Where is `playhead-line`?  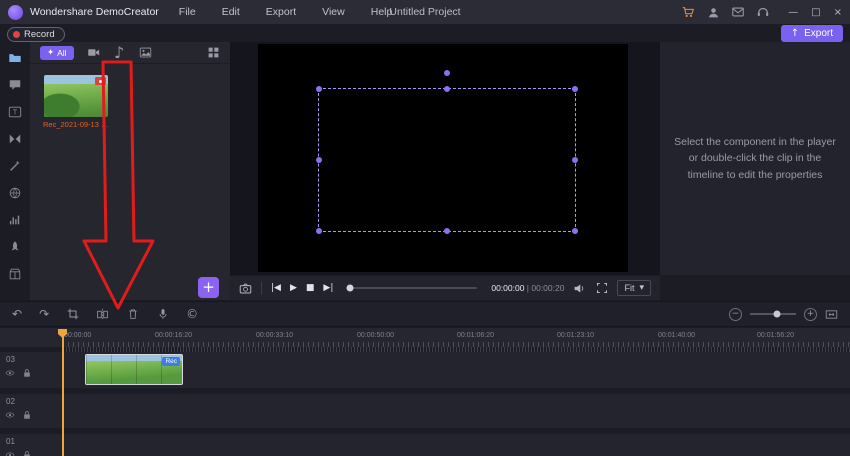
playhead-line is located at coordinates (63, 392).